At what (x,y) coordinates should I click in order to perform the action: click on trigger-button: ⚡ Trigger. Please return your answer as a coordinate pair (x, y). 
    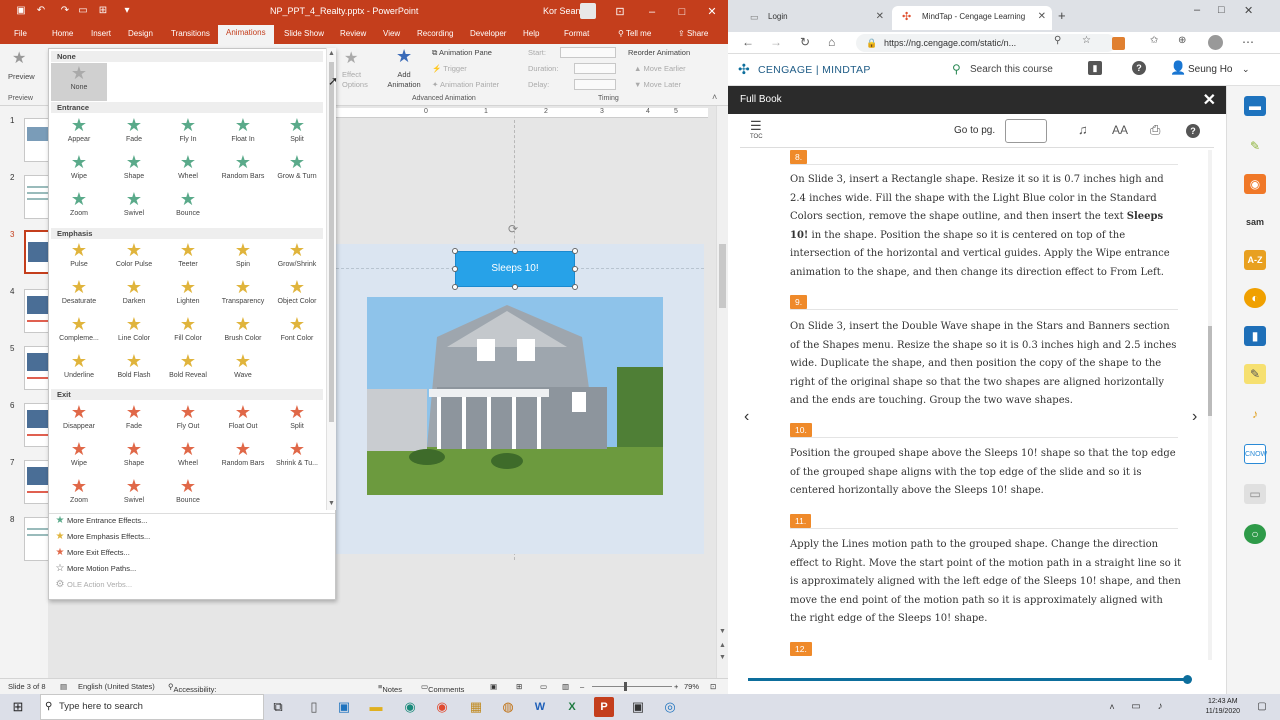
    Looking at the image, I should click on (449, 68).